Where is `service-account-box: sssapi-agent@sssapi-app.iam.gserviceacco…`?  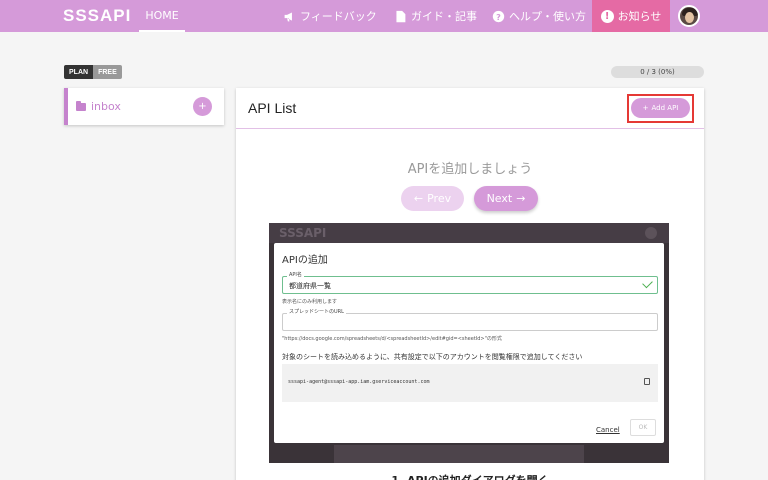 service-account-box: sssapi-agent@sssapi-app.iam.gserviceacco… is located at coordinates (470, 383).